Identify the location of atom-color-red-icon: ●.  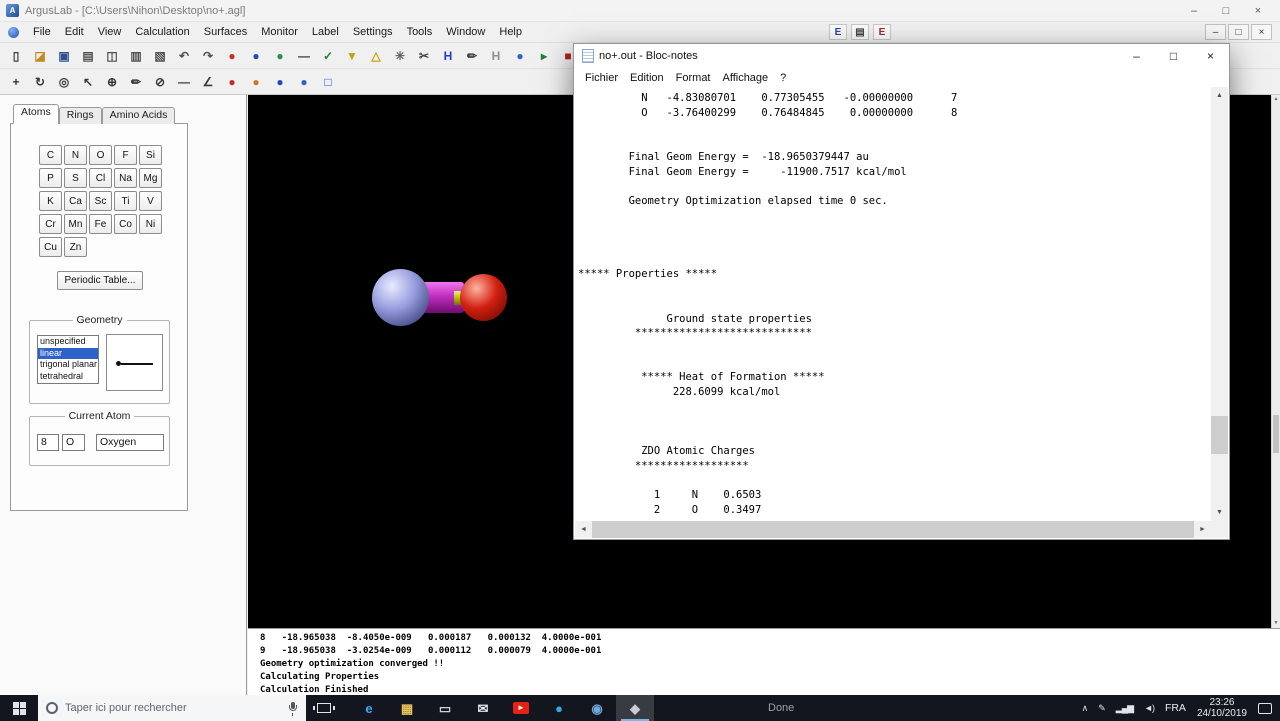
(232, 81).